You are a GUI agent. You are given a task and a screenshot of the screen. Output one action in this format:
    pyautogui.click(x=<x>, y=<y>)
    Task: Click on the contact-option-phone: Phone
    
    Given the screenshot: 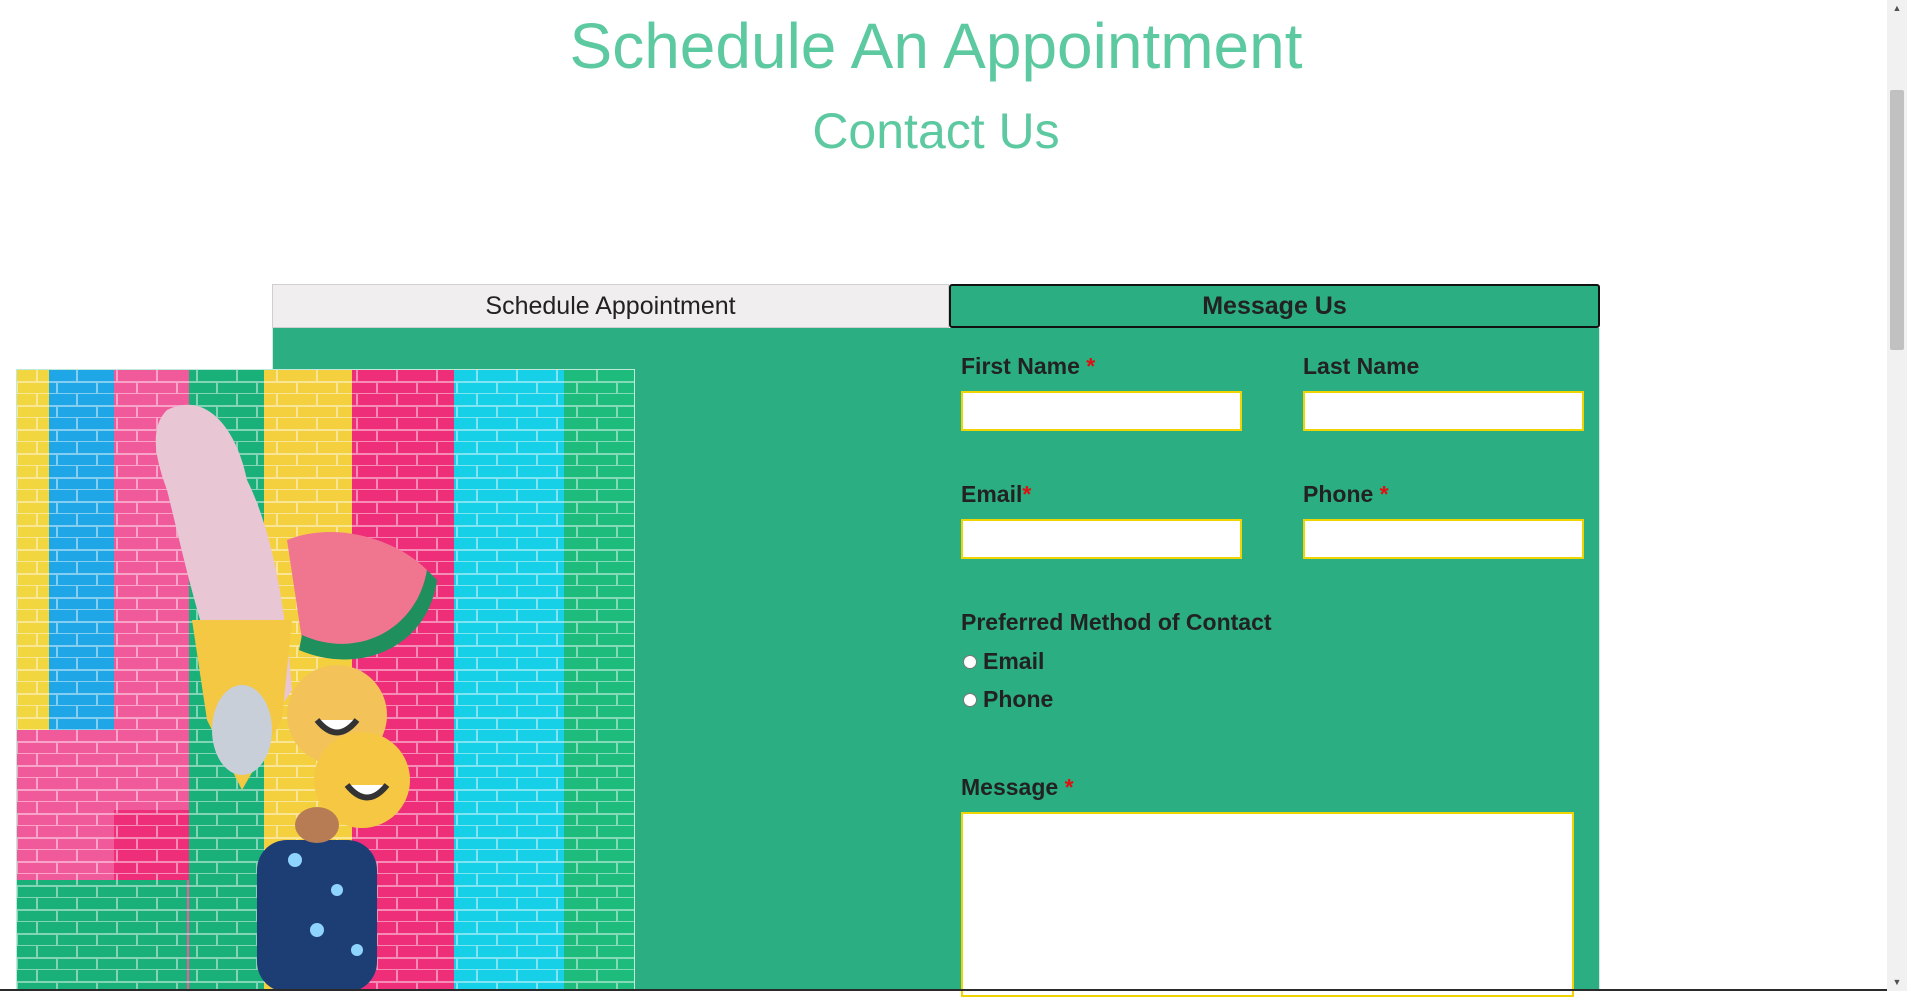 What is the action you would take?
    pyautogui.click(x=1008, y=699)
    